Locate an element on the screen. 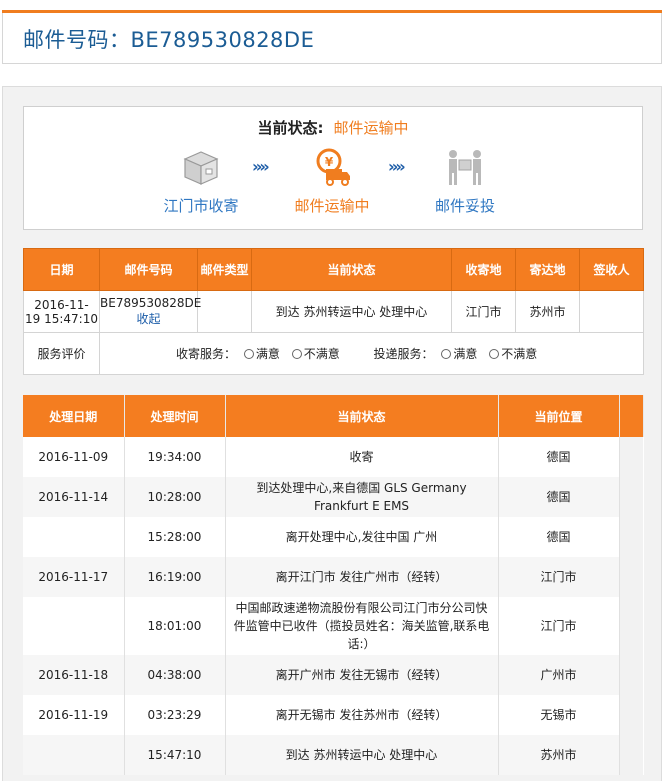 This screenshot has width=666, height=781. status-label: 当前状态: is located at coordinates (290, 128).